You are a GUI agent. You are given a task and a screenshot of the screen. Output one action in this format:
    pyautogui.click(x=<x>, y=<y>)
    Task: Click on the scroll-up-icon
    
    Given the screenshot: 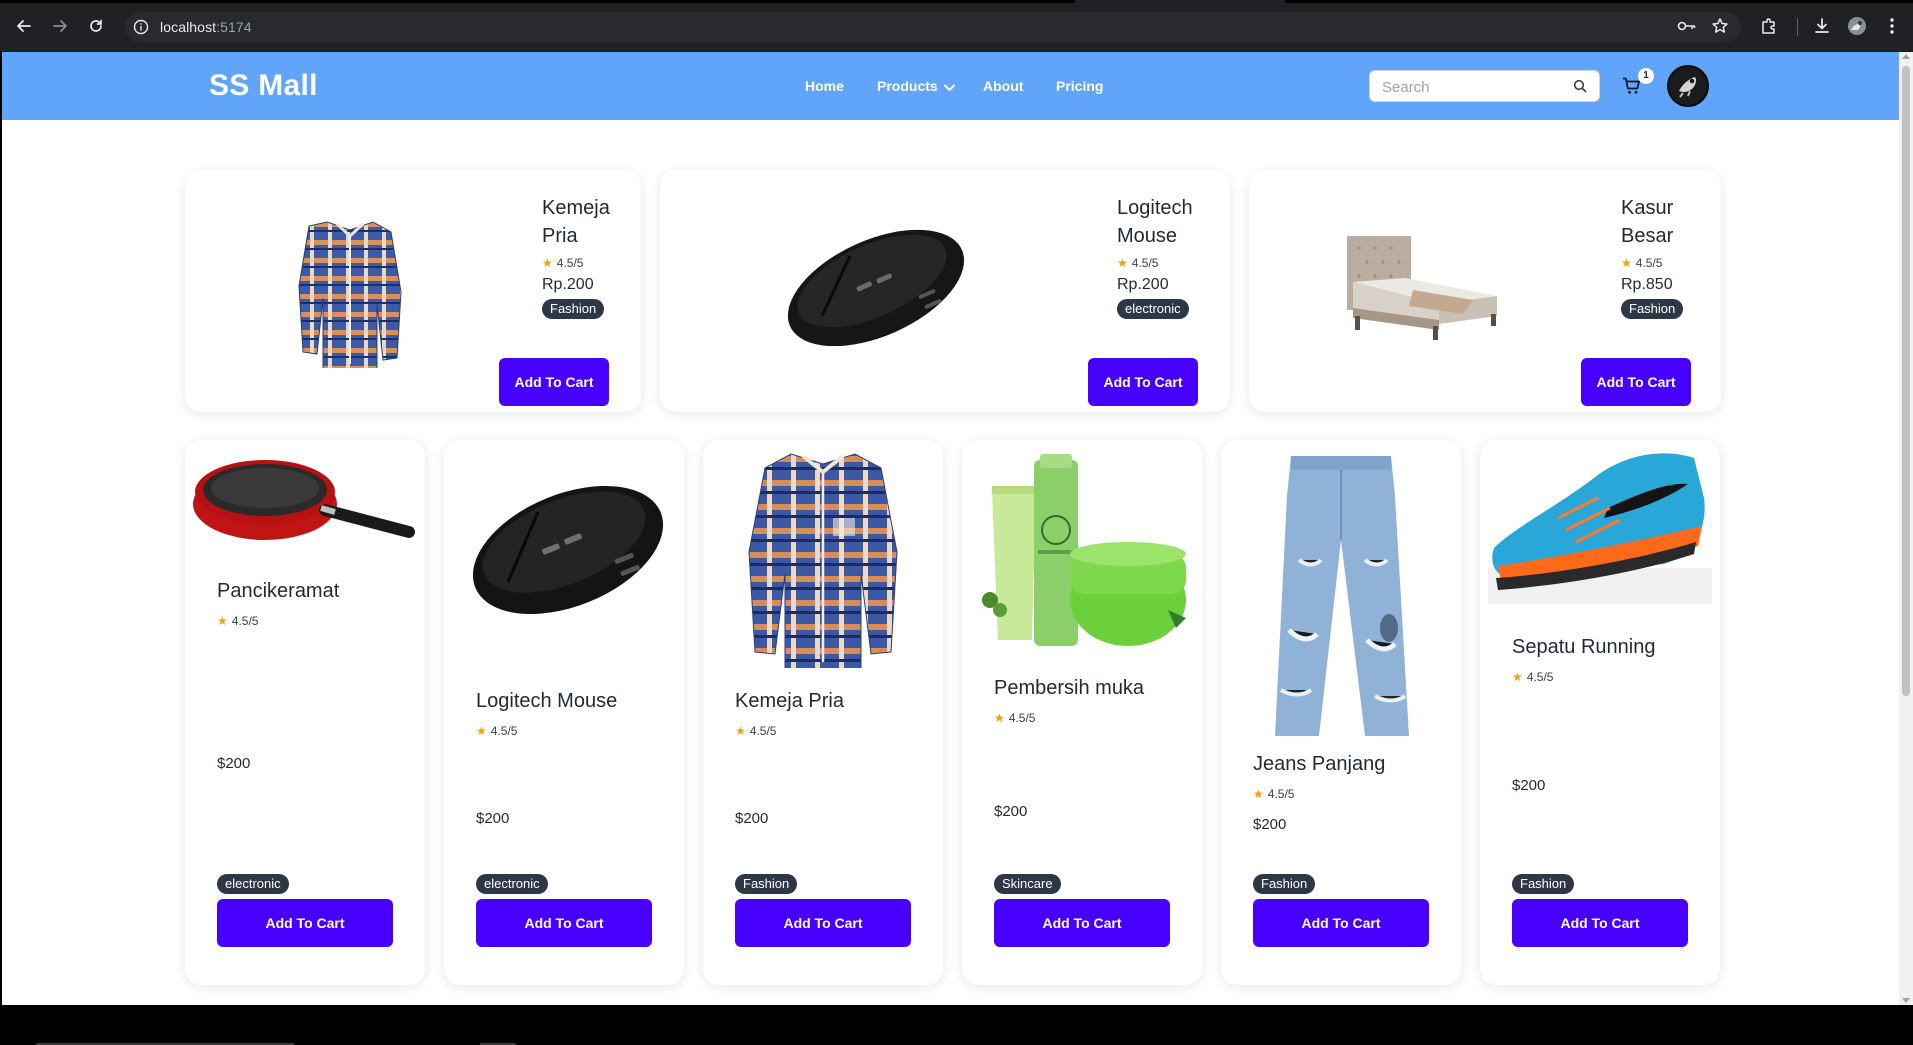 What is the action you would take?
    pyautogui.click(x=1906, y=56)
    